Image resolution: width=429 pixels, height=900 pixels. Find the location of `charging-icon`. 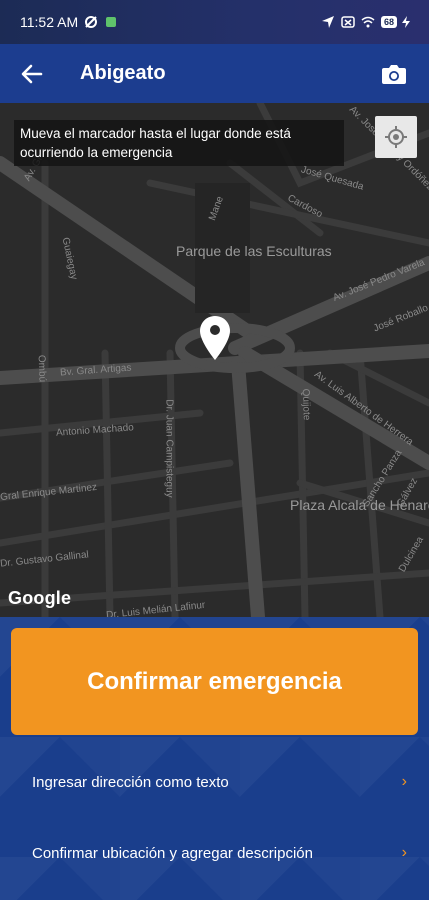

charging-icon is located at coordinates (406, 22).